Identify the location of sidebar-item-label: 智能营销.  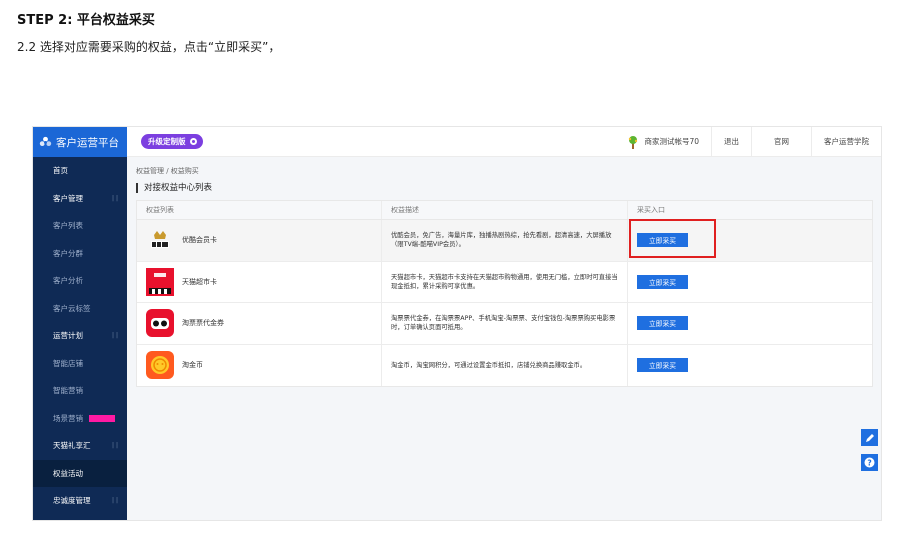
(68, 391).